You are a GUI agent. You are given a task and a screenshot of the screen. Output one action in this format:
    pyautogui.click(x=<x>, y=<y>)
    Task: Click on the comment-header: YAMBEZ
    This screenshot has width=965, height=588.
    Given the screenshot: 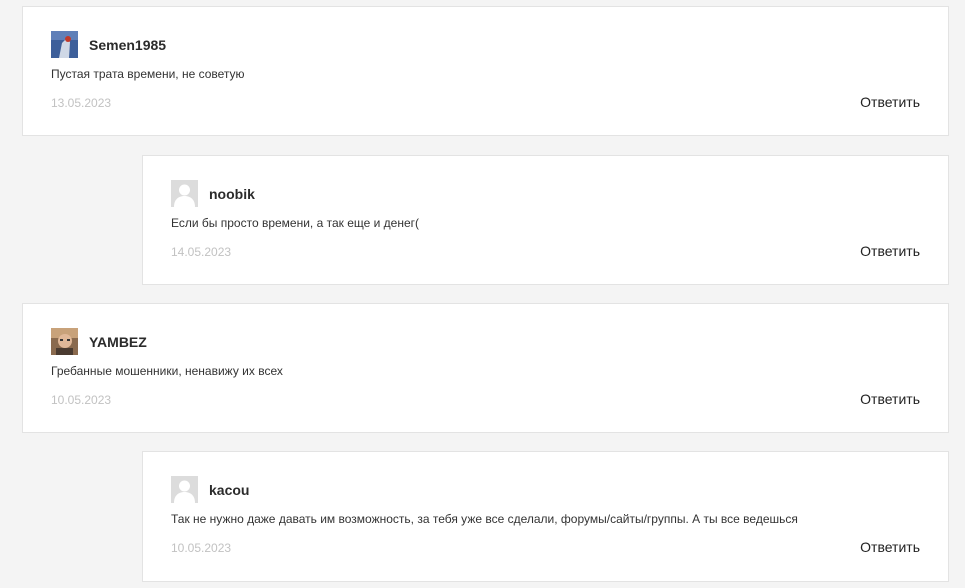 What is the action you would take?
    pyautogui.click(x=99, y=341)
    